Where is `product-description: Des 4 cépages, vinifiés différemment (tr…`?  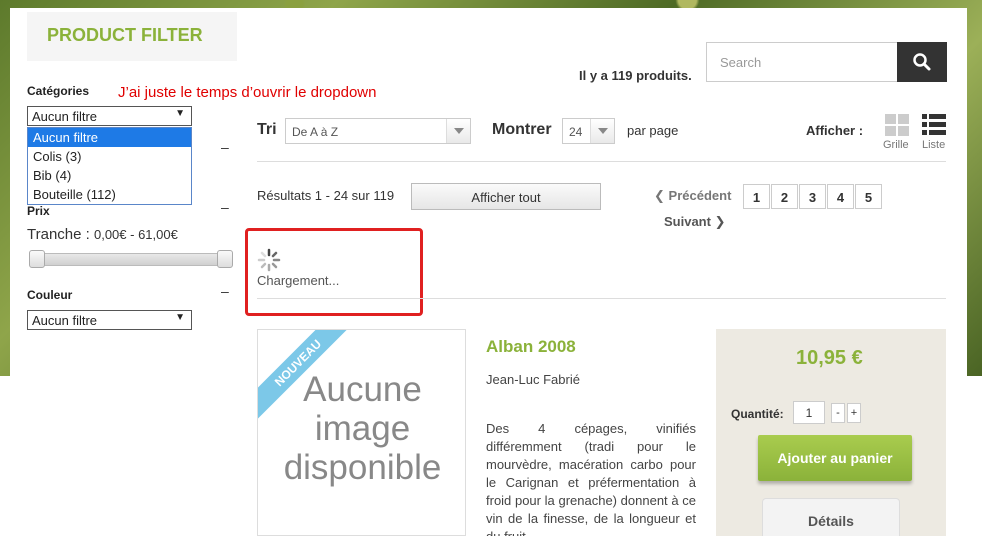
product-description: Des 4 cépages, vinifiés différemment (tr… is located at coordinates (591, 478).